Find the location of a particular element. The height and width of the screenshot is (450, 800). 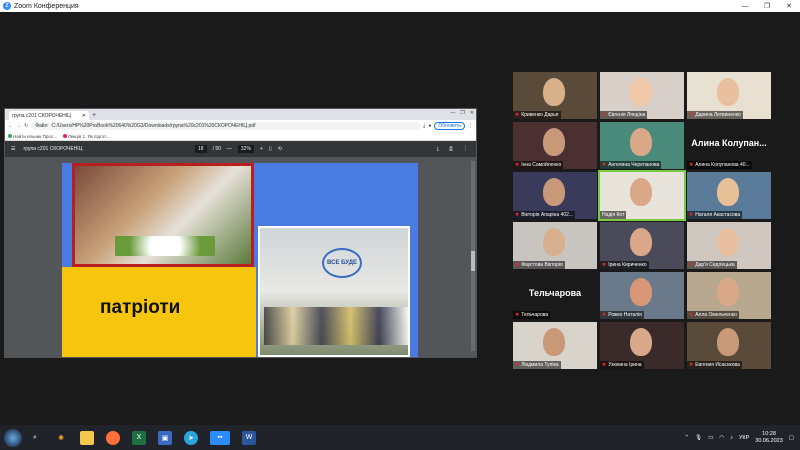

pdf-page-controls: 18 / 50 — 32% + ▯ ⟲ is located at coordinates (238, 149).